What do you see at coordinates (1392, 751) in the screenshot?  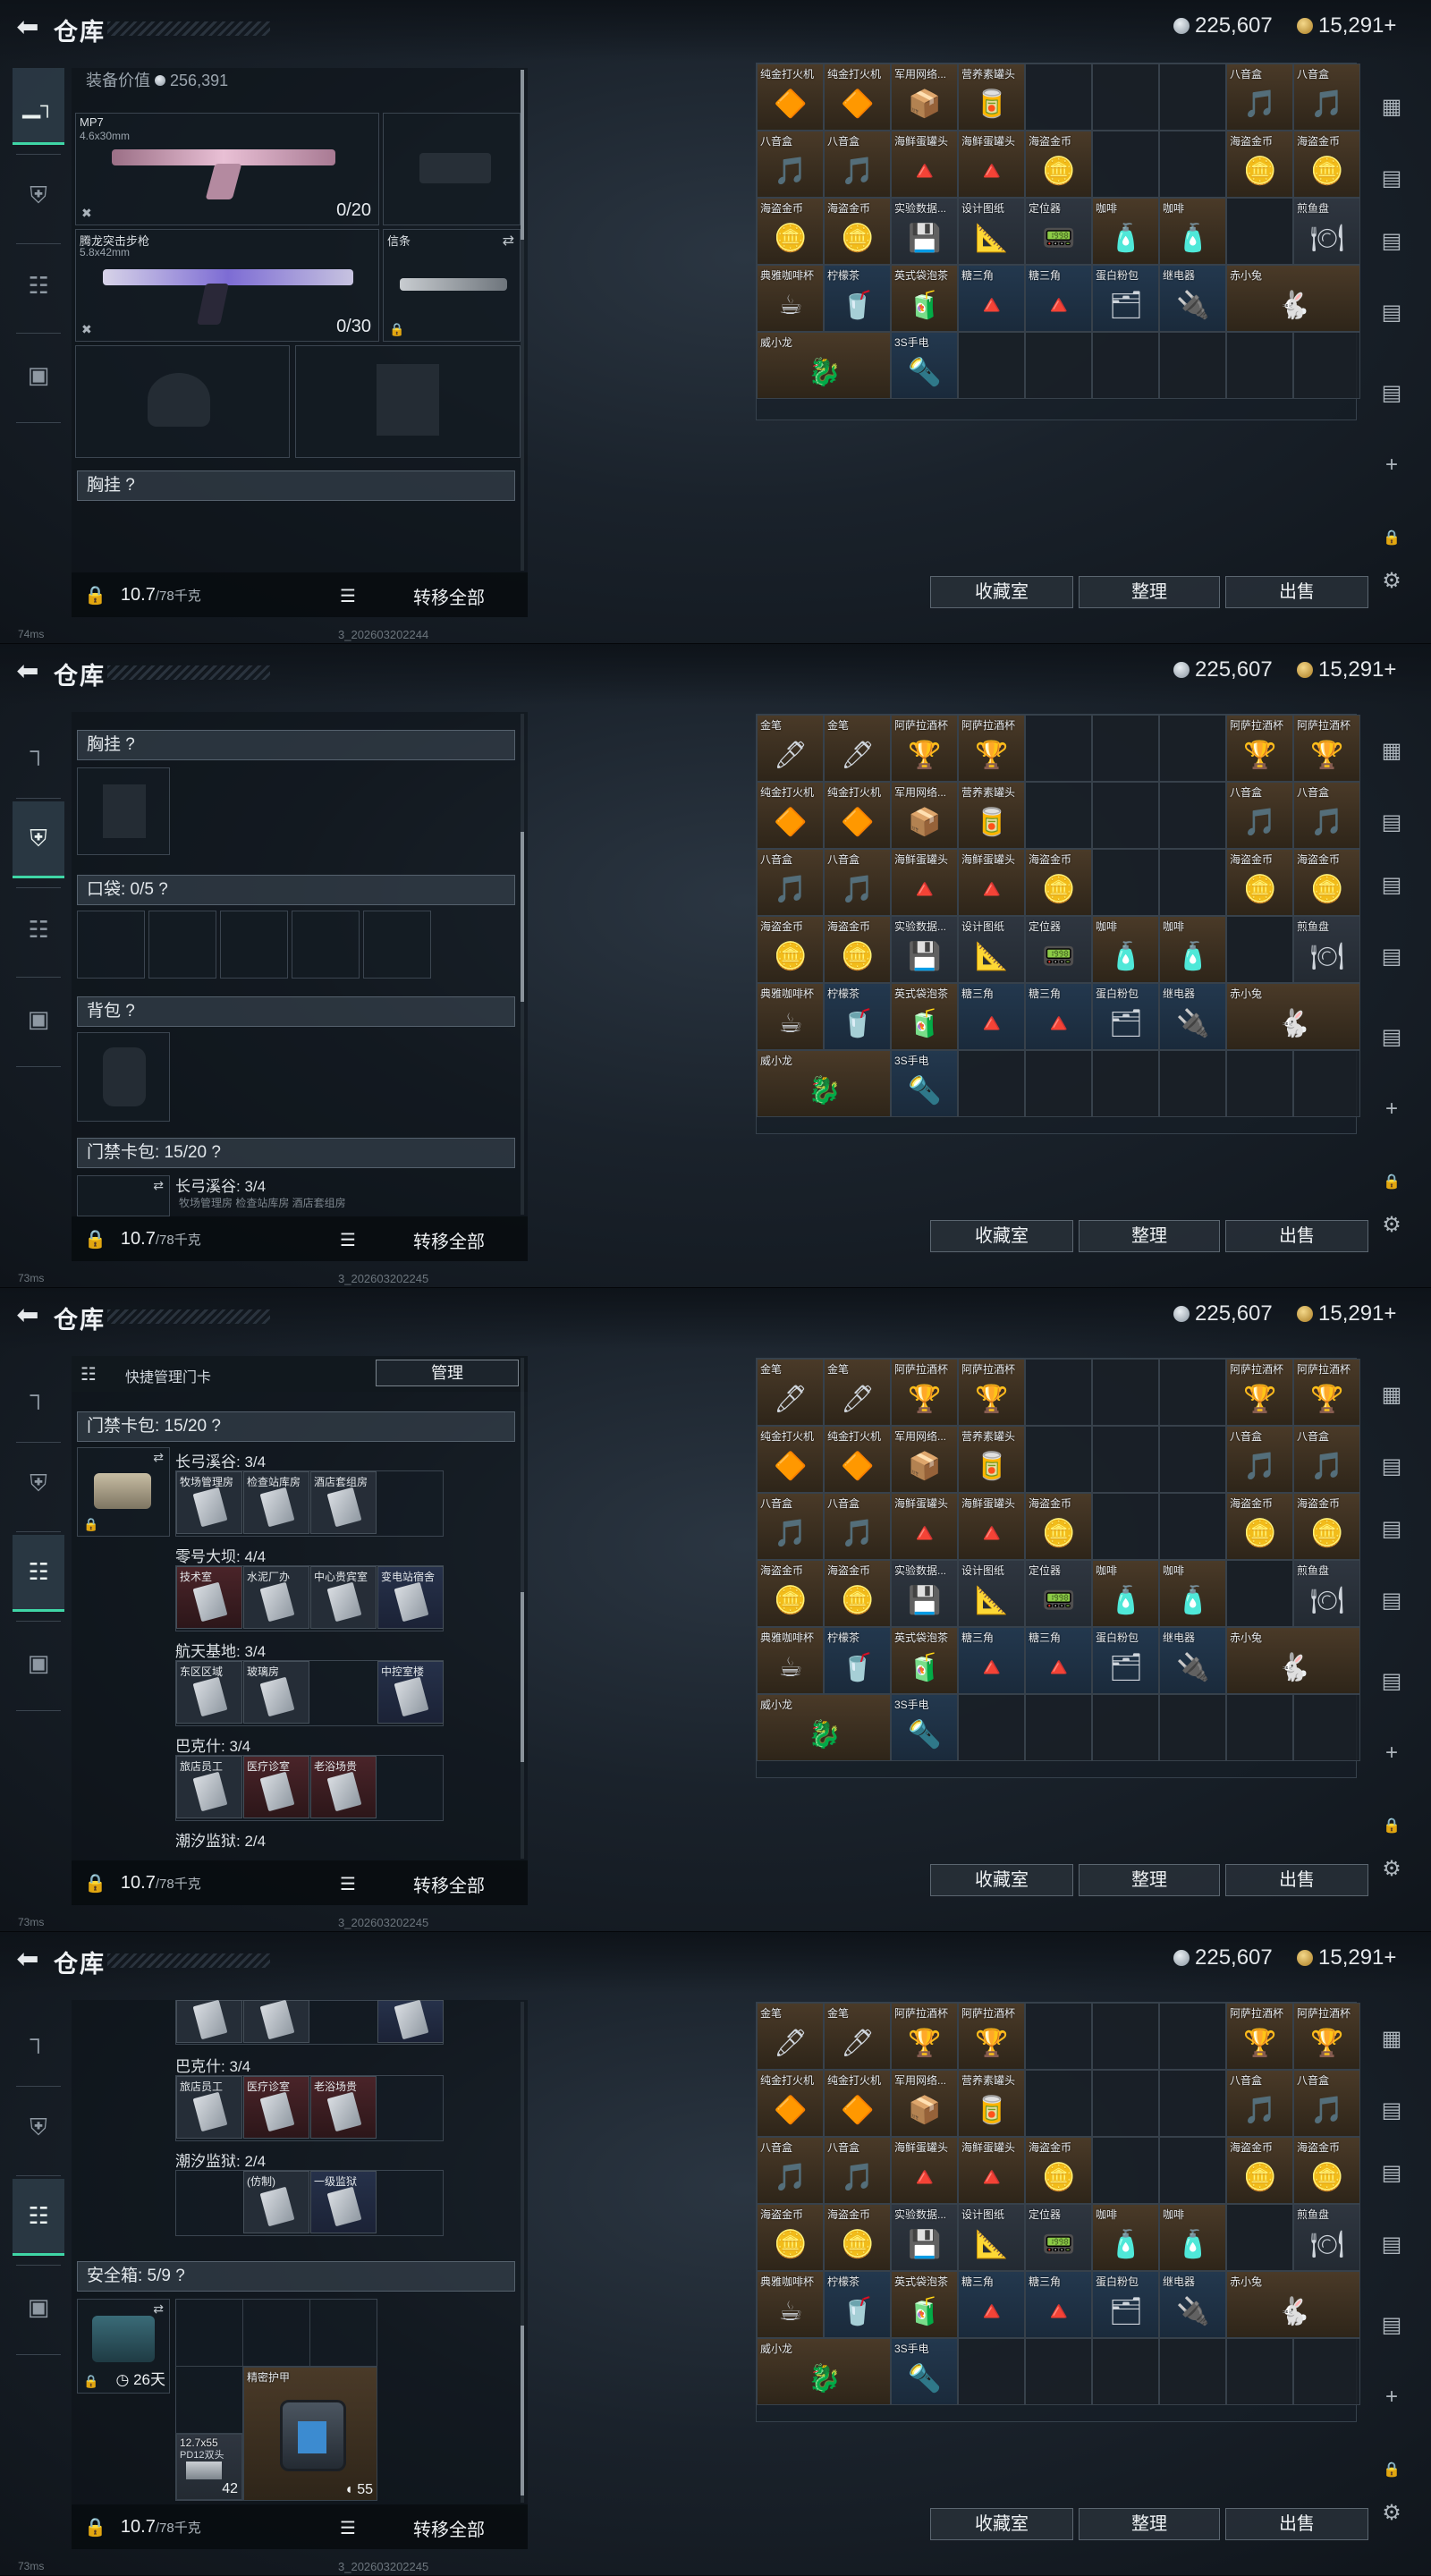 I see `right-nav-grid-icon: ▦` at bounding box center [1392, 751].